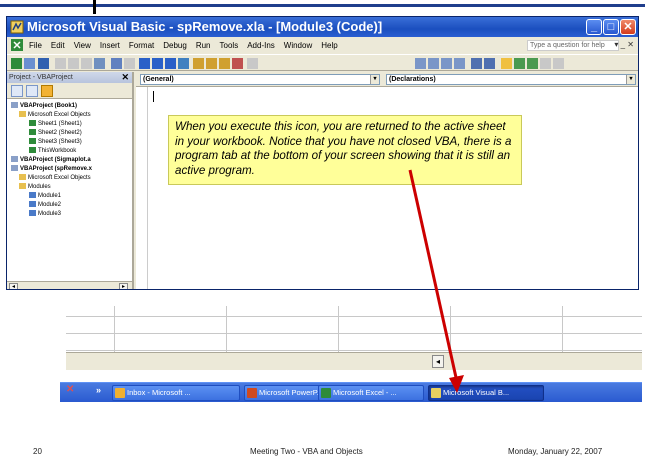  Describe the element at coordinates (51, 169) in the screenshot. I see `tree-node: VBAProject (spRemove.x` at that location.